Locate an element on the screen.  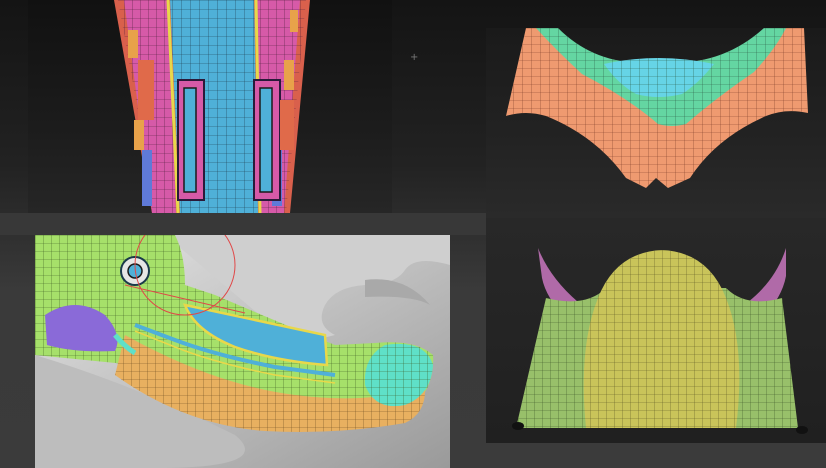
panel-divider is located at coordinates (243, 224).